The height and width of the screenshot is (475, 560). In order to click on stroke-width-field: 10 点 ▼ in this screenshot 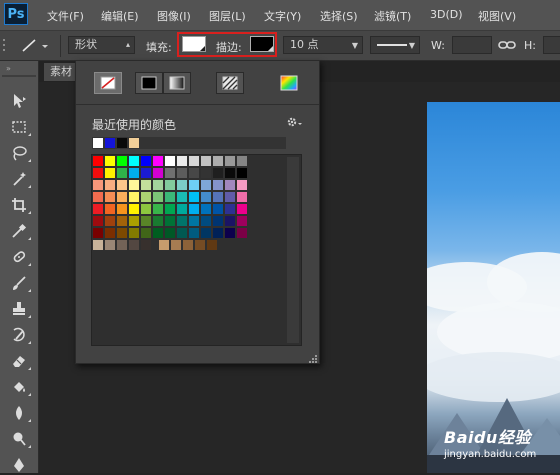, I will do `click(323, 45)`.